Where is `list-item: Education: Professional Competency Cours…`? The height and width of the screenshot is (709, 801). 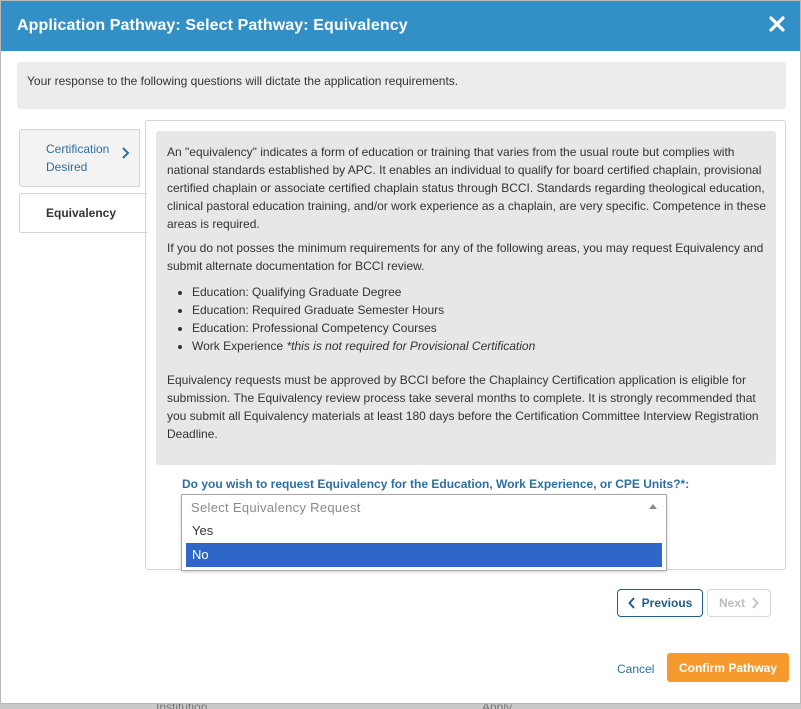 list-item: Education: Professional Competency Cours… is located at coordinates (479, 328).